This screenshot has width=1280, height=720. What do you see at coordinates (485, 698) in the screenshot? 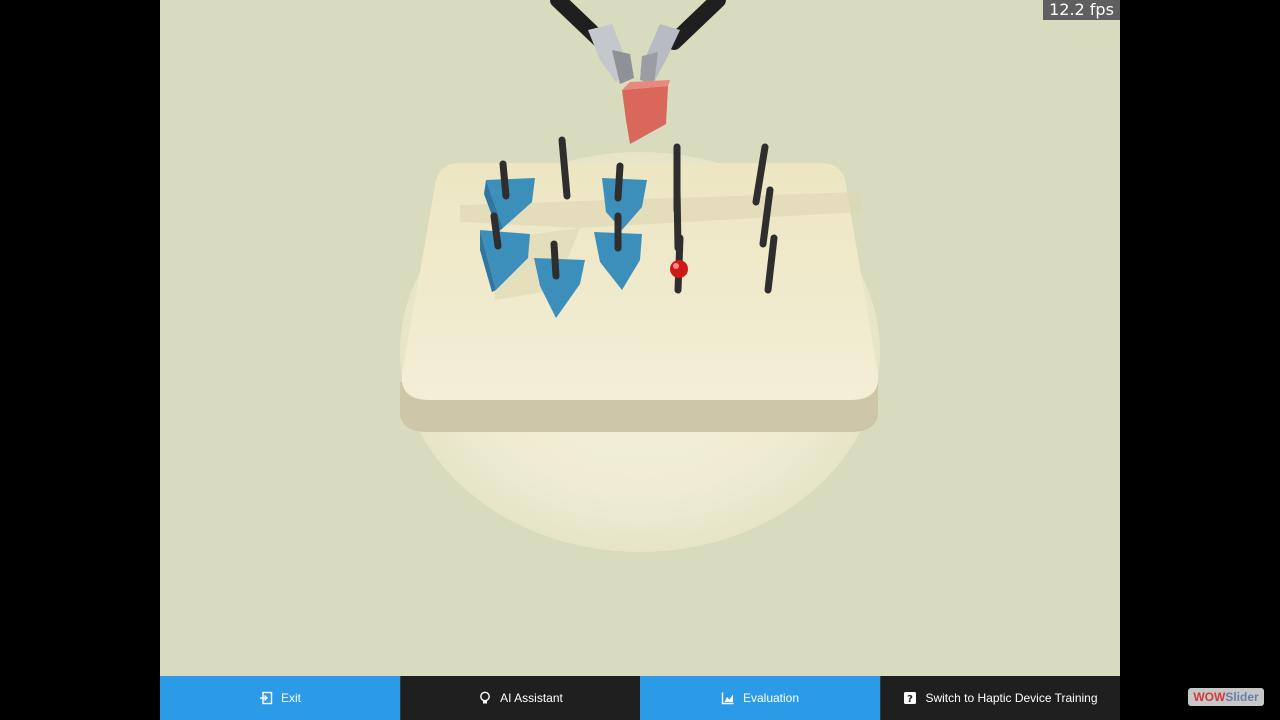
I see `lightbulb-icon` at bounding box center [485, 698].